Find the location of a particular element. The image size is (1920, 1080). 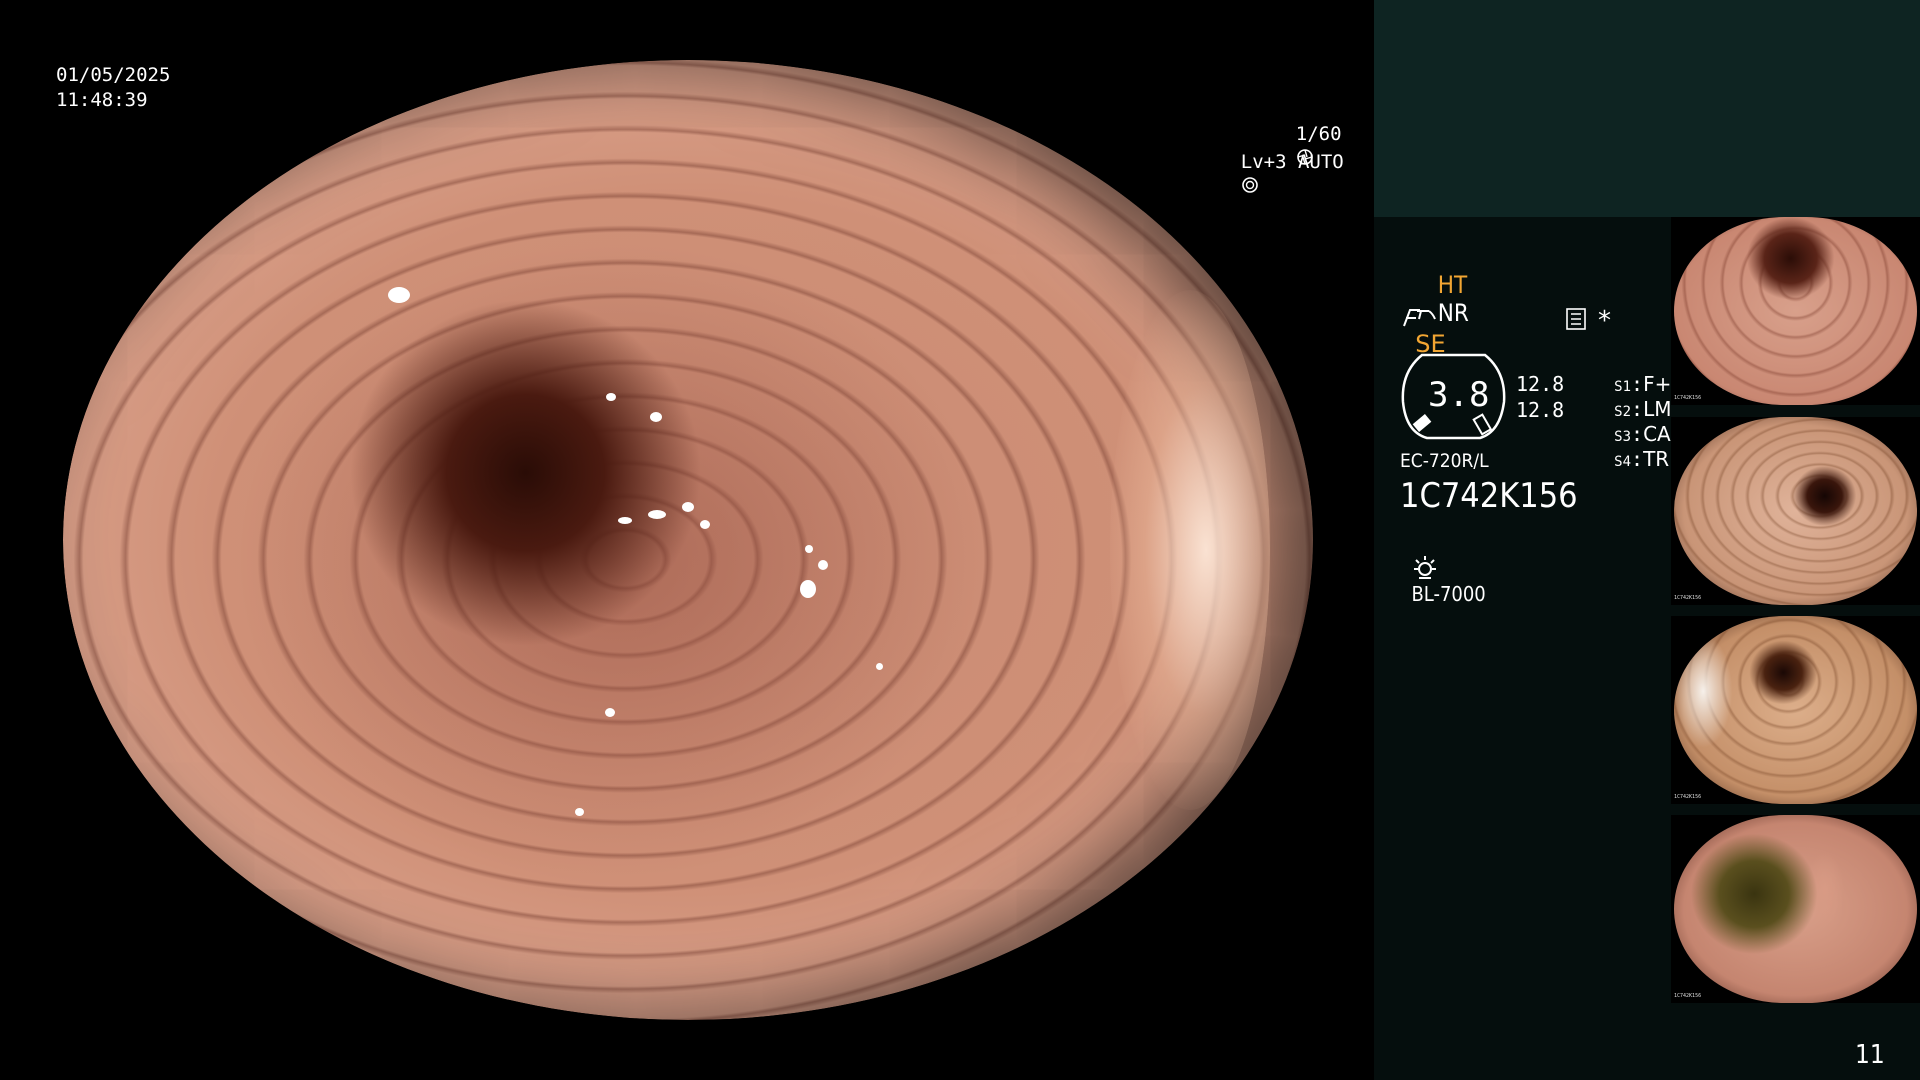

freeze-icon is located at coordinates (1411, 318).